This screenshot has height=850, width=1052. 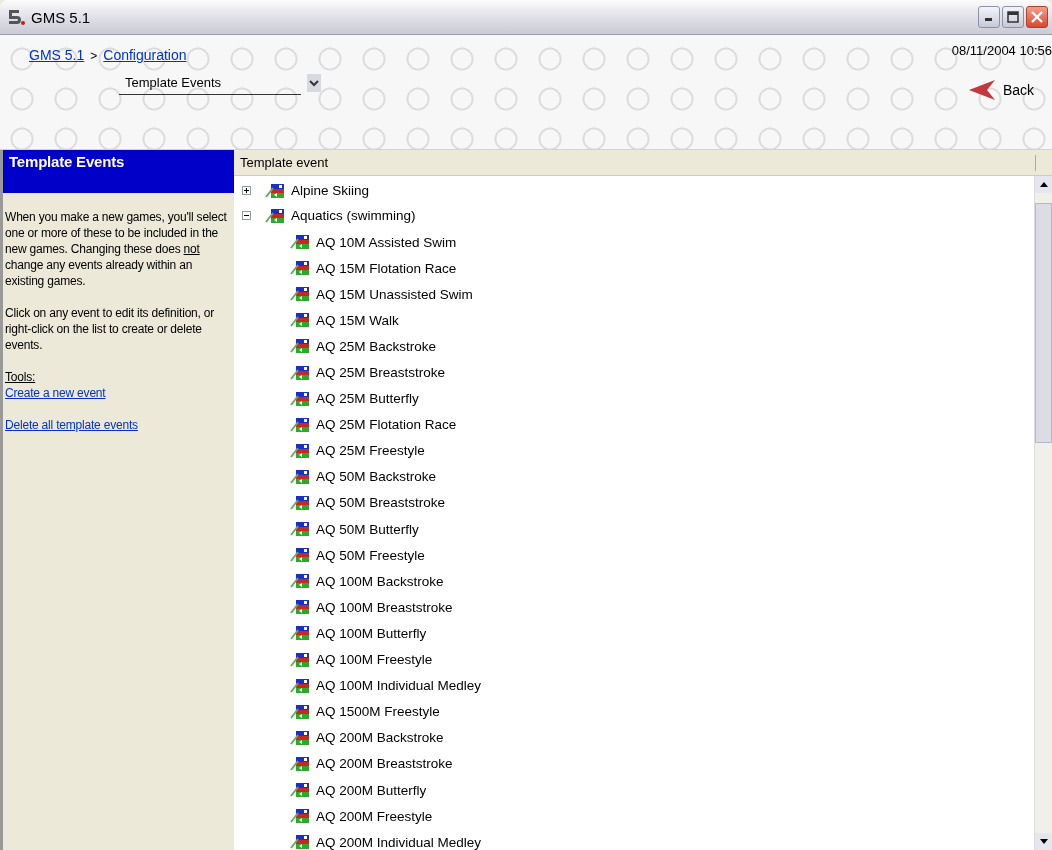 What do you see at coordinates (314, 83) in the screenshot?
I see `caret-icon` at bounding box center [314, 83].